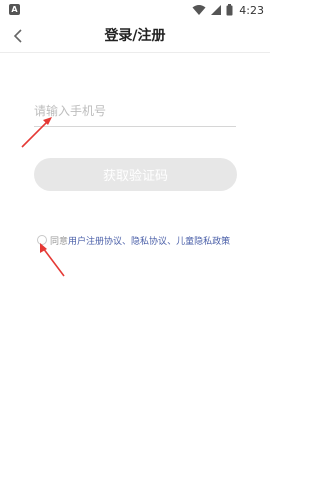 This screenshot has height=480, width=320. I want to click on phone-input, so click(135, 111).